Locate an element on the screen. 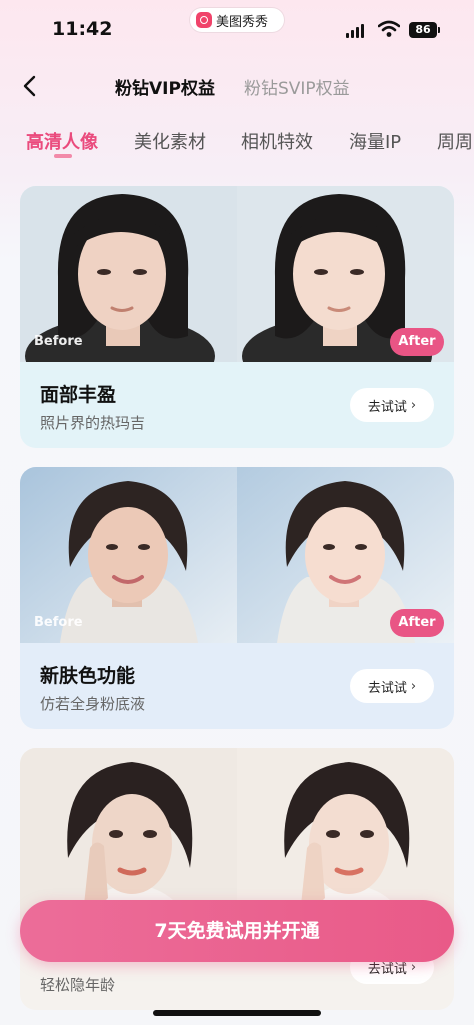 Image resolution: width=474 pixels, height=1025 pixels. meitu-logo-icon is located at coordinates (204, 20).